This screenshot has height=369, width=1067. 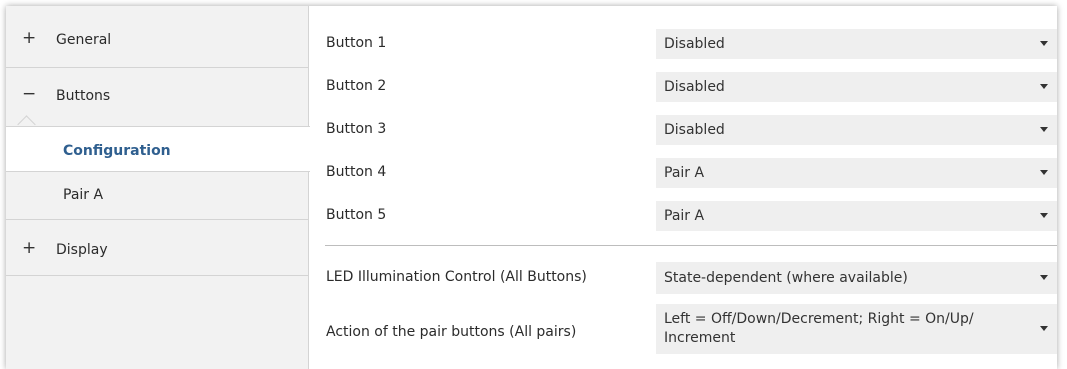 I want to click on button-5-select: Pair A, so click(x=856, y=216).